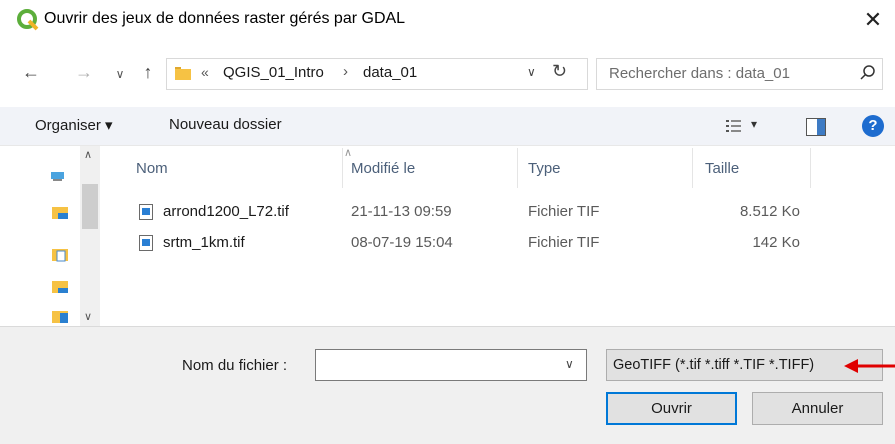 The image size is (895, 444). Describe the element at coordinates (714, 365) in the screenshot. I see `file-type-filter-value: GeoTIFF (*.tif *.tiff *.TIF *.TIFF)` at that location.